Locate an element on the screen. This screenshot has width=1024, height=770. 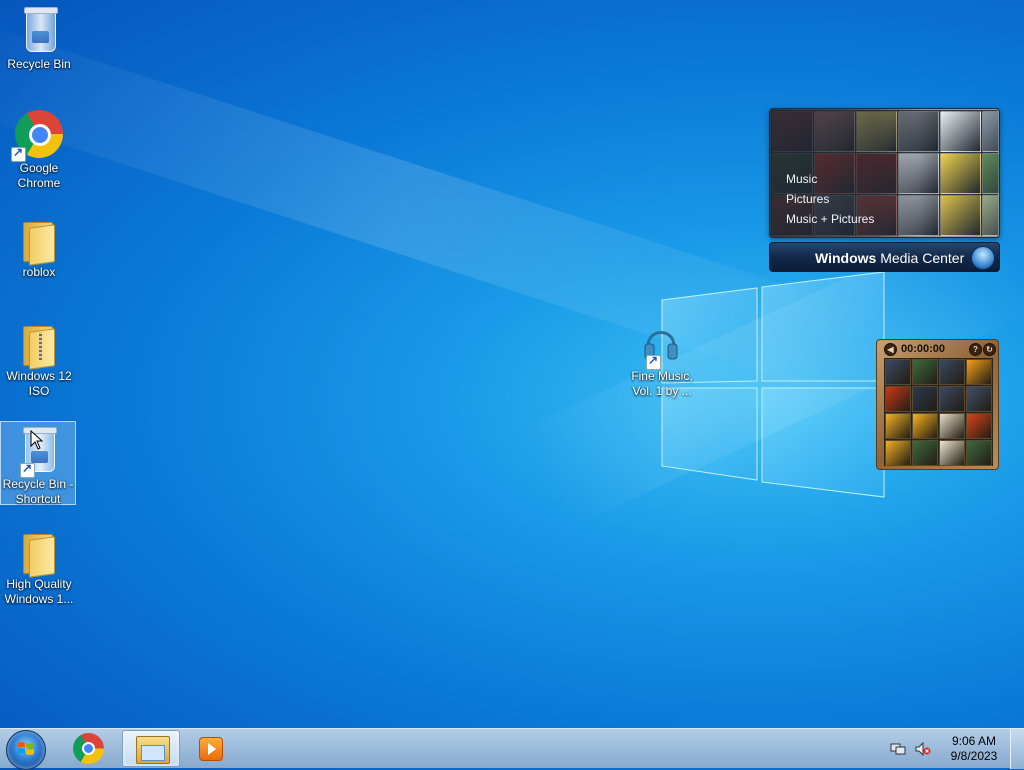
taskbar-file-explorer-button is located at coordinates (151, 748).